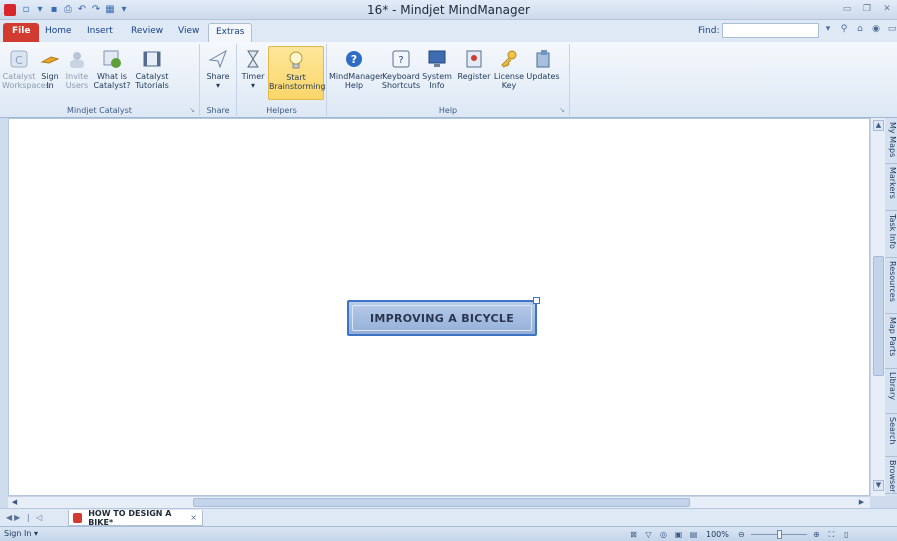 The height and width of the screenshot is (541, 897). What do you see at coordinates (218, 110) in the screenshot?
I see `group-label-share: Share` at bounding box center [218, 110].